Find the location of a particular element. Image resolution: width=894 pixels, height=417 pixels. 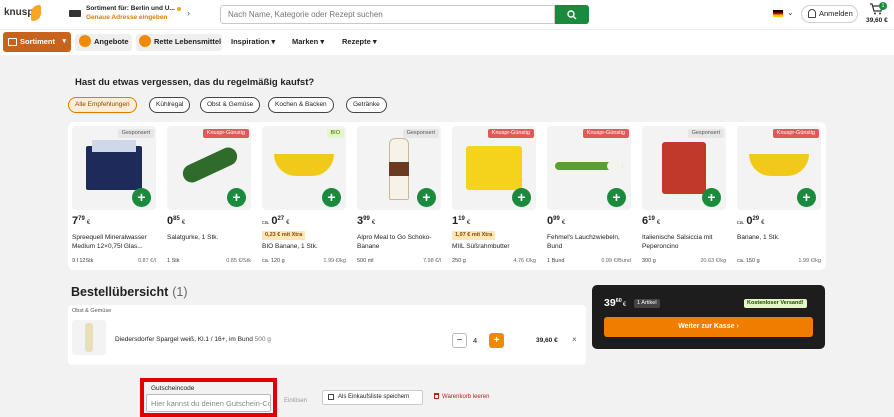

product-price: 779€ is located at coordinates (81, 221).